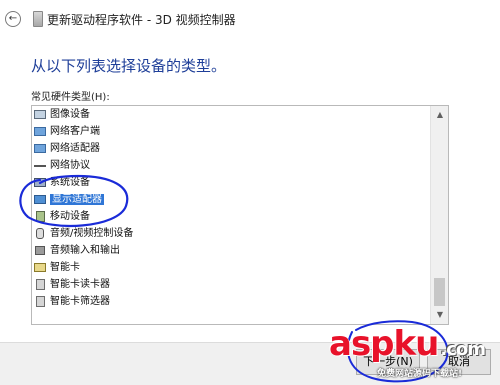 The width and height of the screenshot is (500, 385). Describe the element at coordinates (231, 165) in the screenshot. I see `list-item: 网络协议` at that location.